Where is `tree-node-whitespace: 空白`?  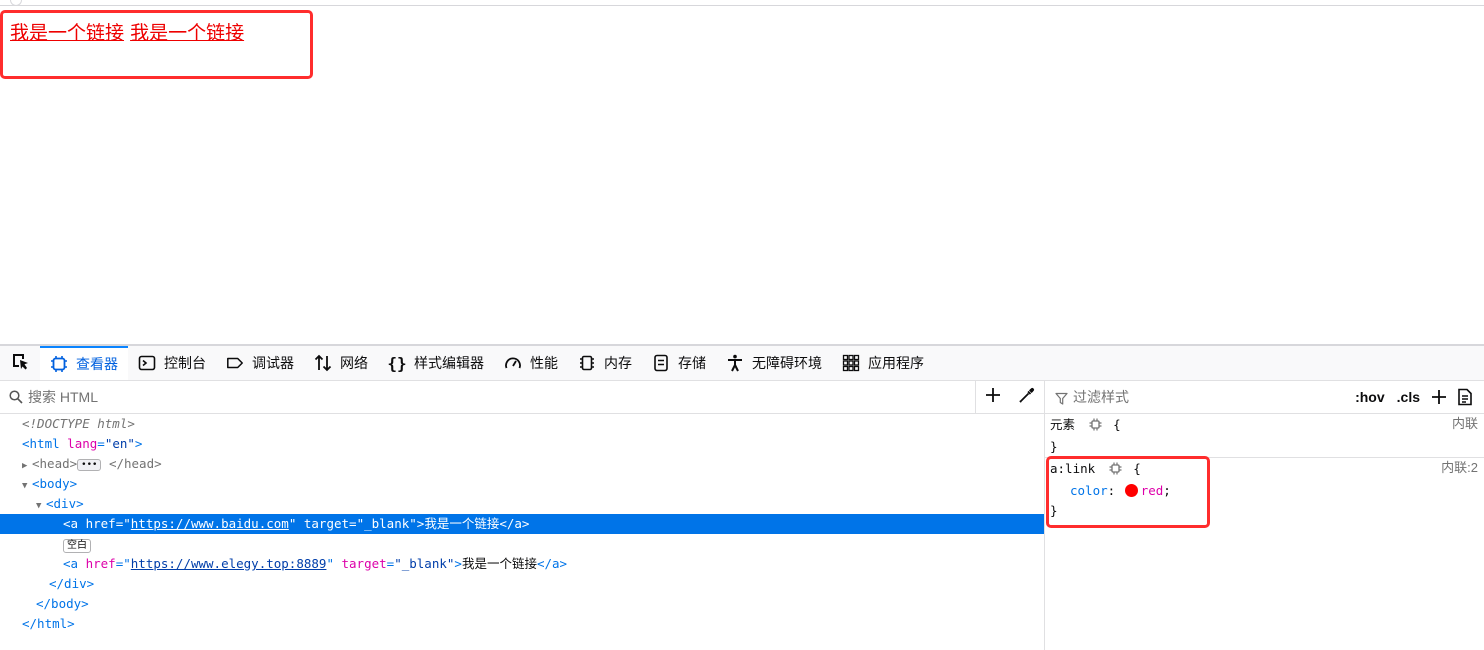 tree-node-whitespace: 空白 is located at coordinates (522, 544).